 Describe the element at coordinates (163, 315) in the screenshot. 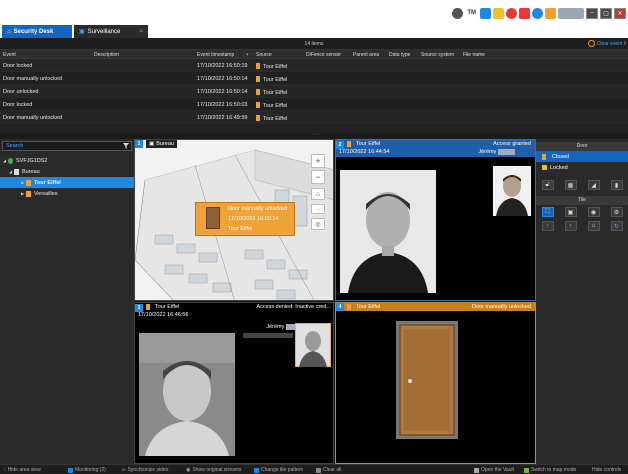

I see `event-timestamp: 17/10/2022 16:46:56` at that location.